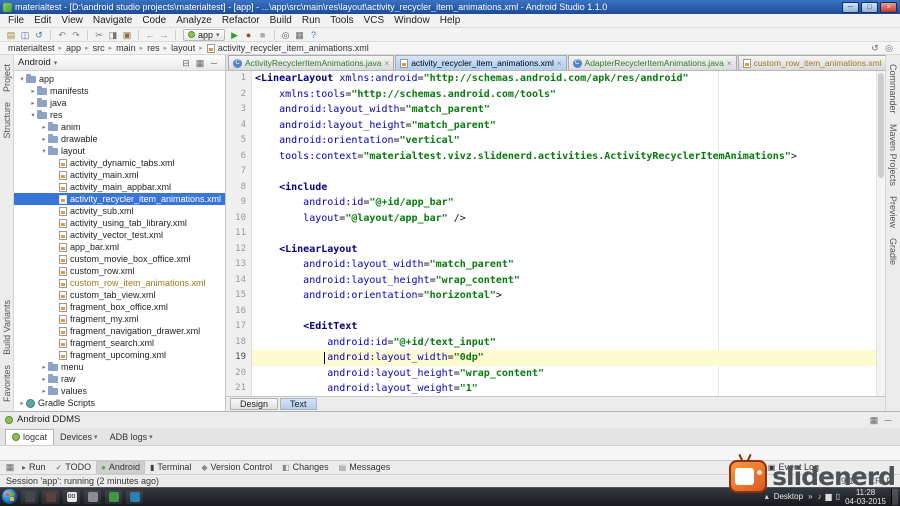  What do you see at coordinates (565, 126) in the screenshot?
I see `code-line: android:layout_height="match_parent"` at bounding box center [565, 126].